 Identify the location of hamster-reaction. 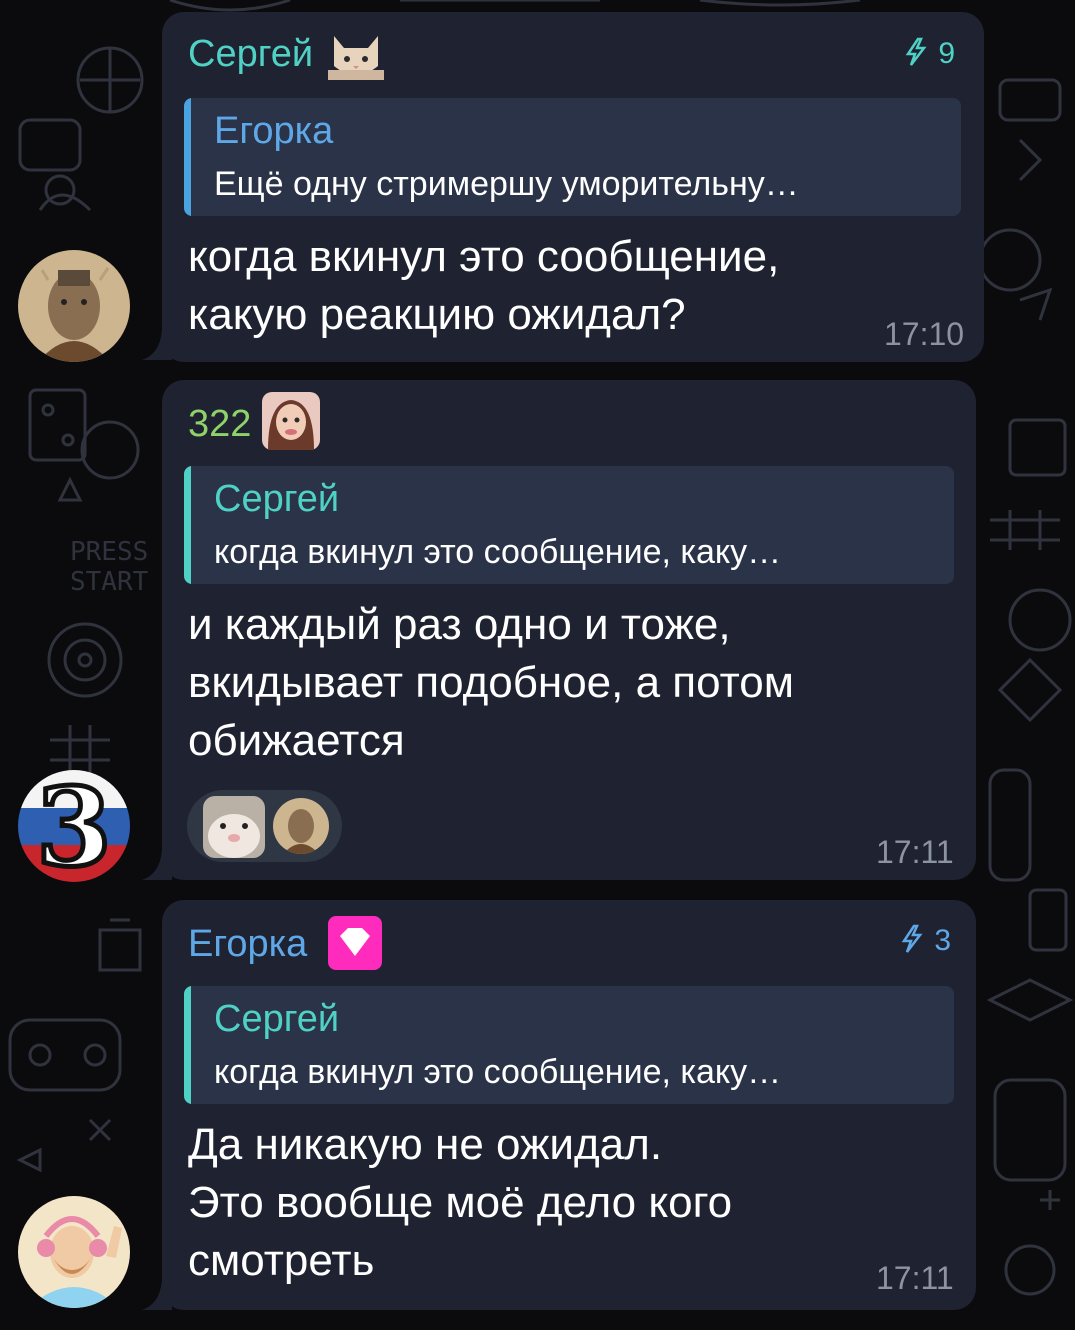
(234, 827).